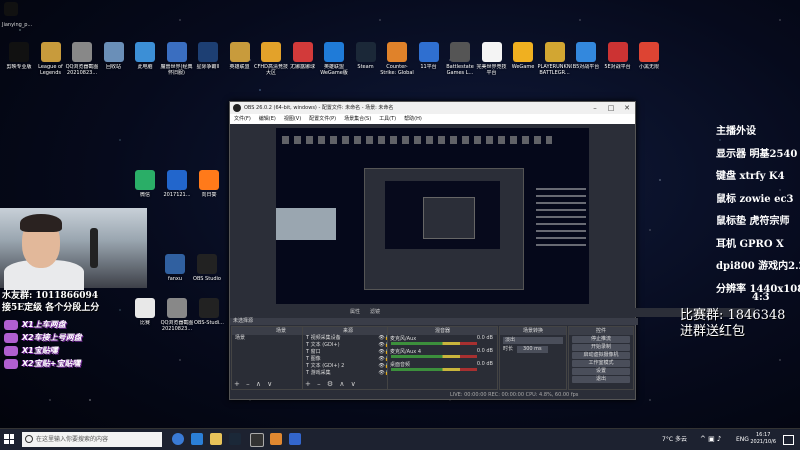  What do you see at coordinates (114, 59) in the screenshot?
I see `desktop-shortcut: 回收站` at bounding box center [114, 59].